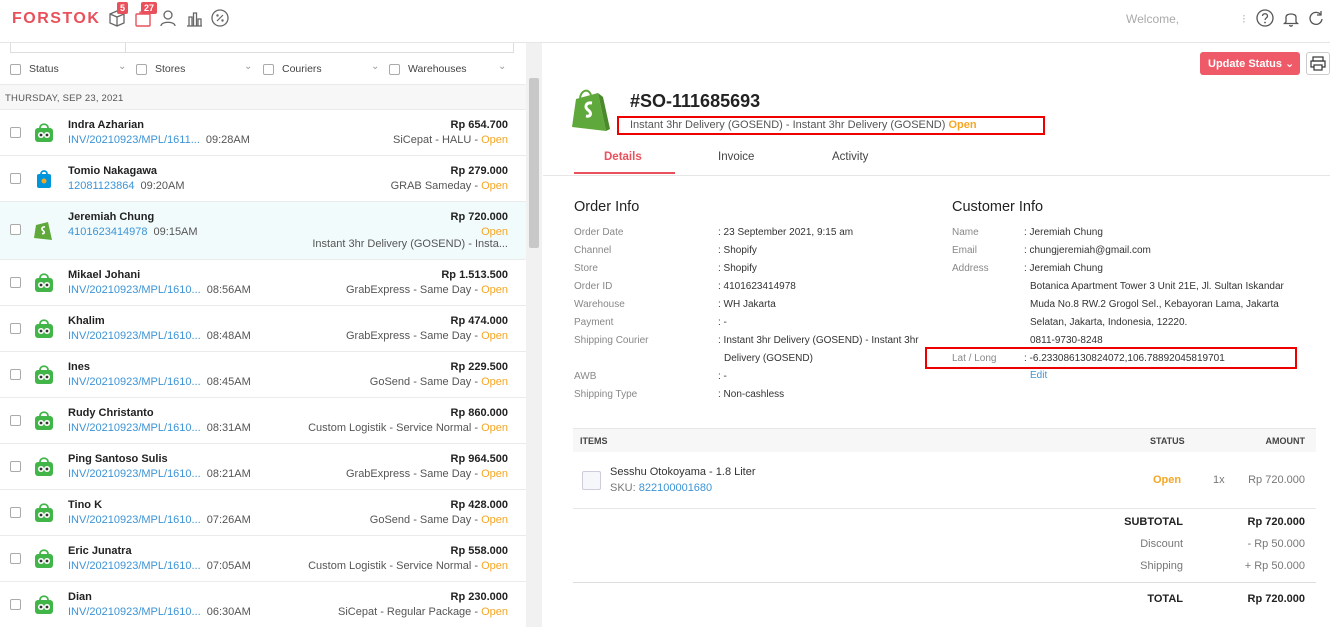  I want to click on customer-name: Tino K, so click(85, 505).